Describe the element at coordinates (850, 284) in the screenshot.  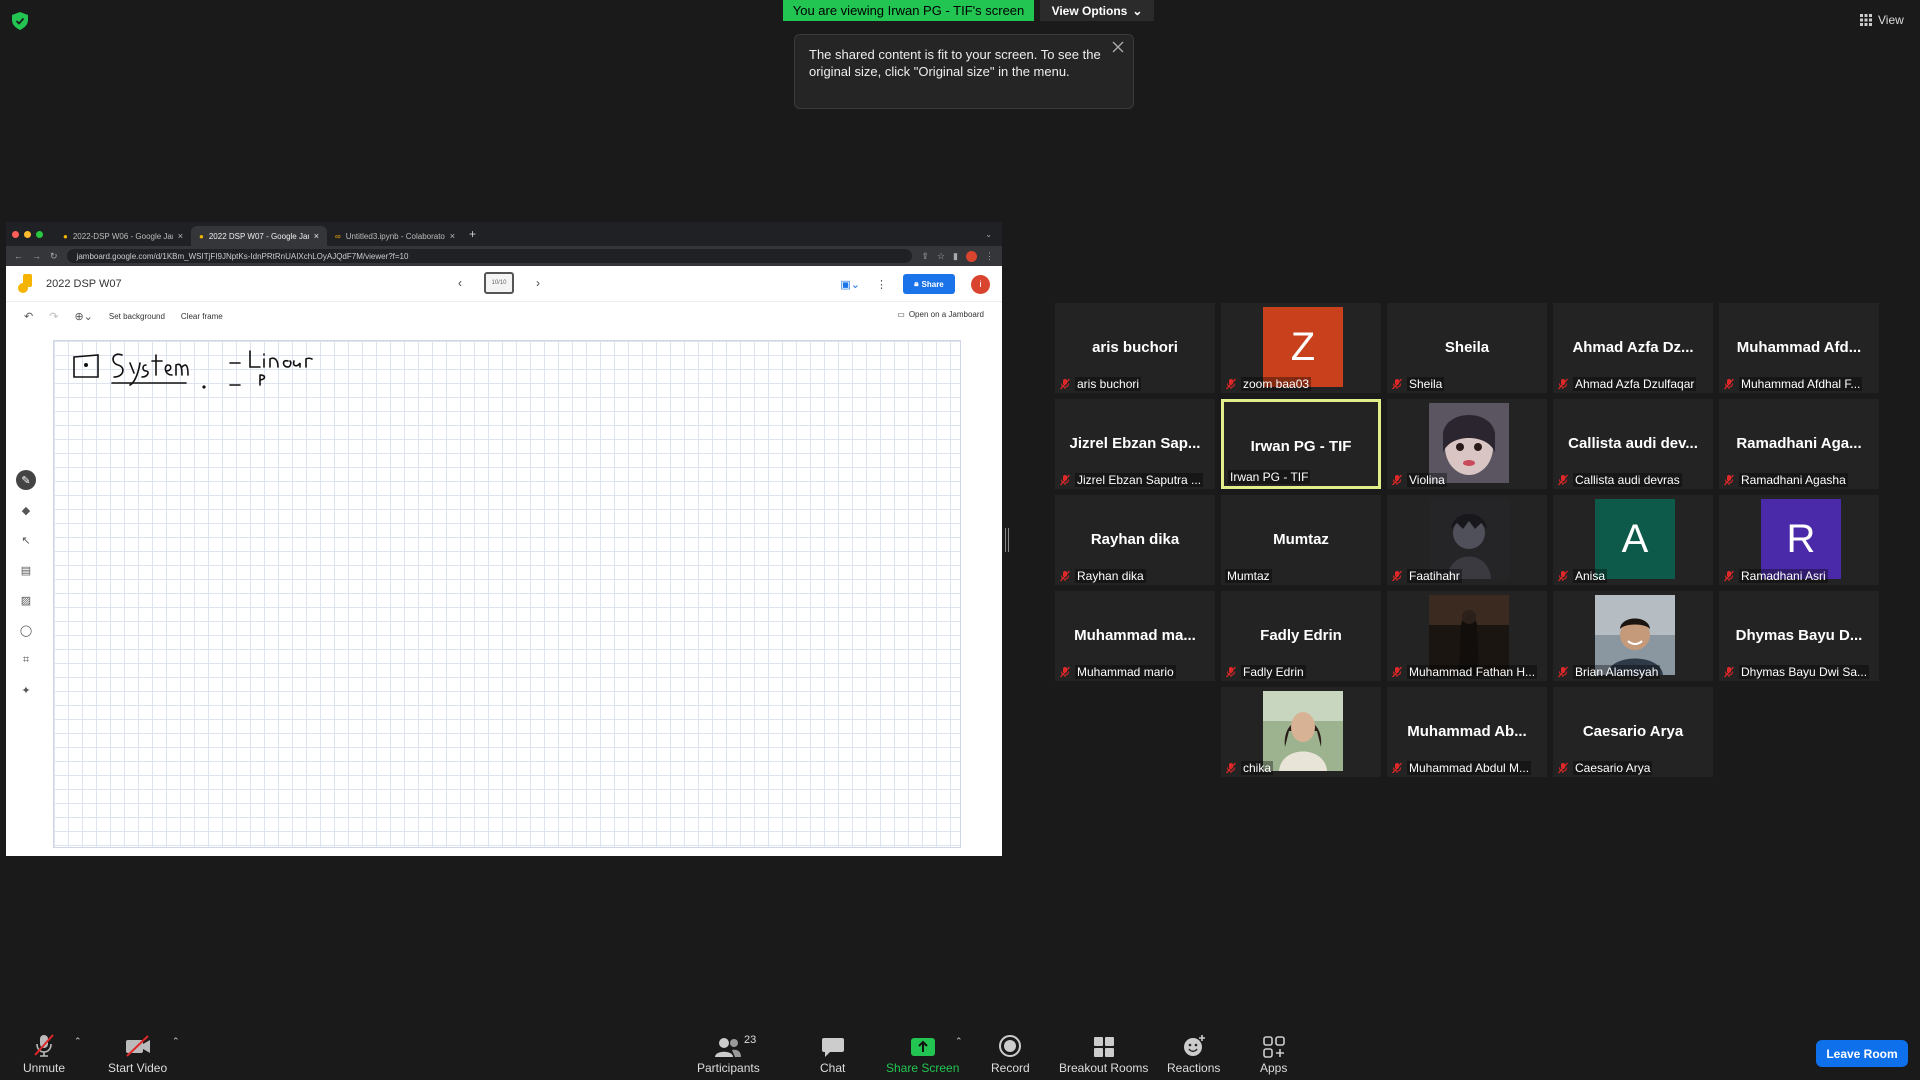
I see `present-icon: ▣⌄` at that location.